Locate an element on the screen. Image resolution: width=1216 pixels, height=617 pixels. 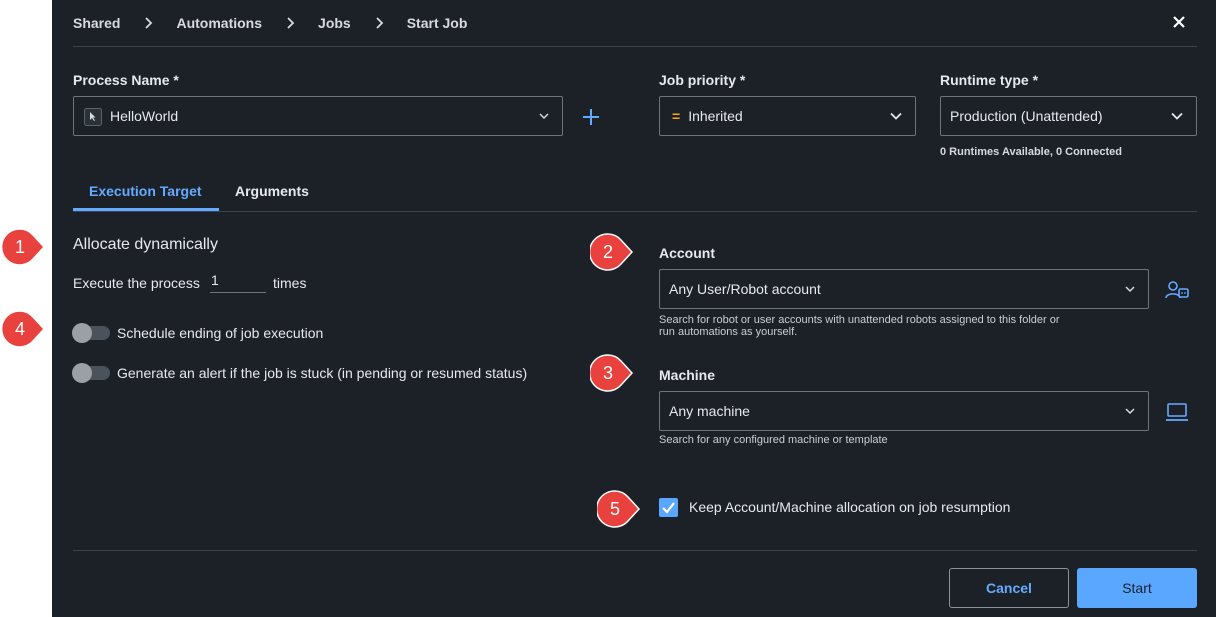
add-process-icon is located at coordinates (591, 117).